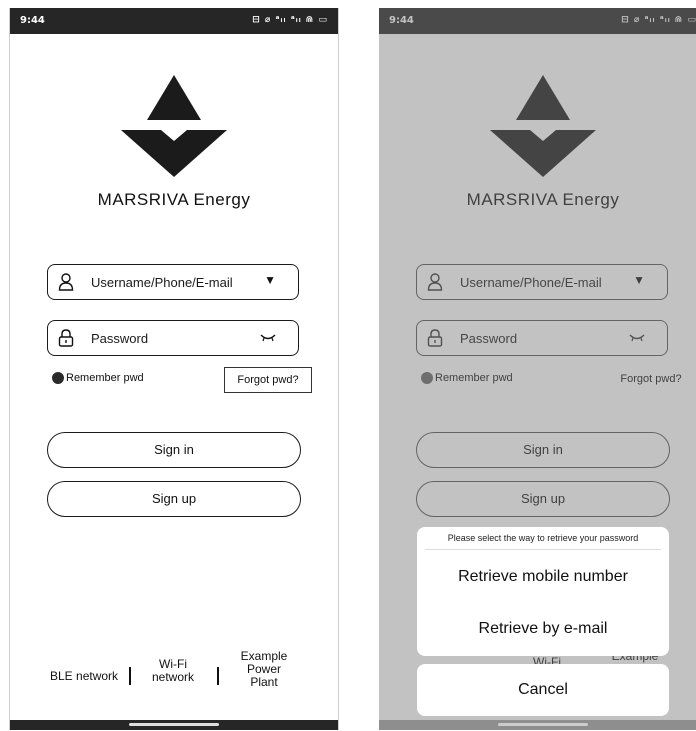 This screenshot has width=696, height=731. What do you see at coordinates (174, 199) in the screenshot?
I see `brand-name: MARSRIVA Energy` at bounding box center [174, 199].